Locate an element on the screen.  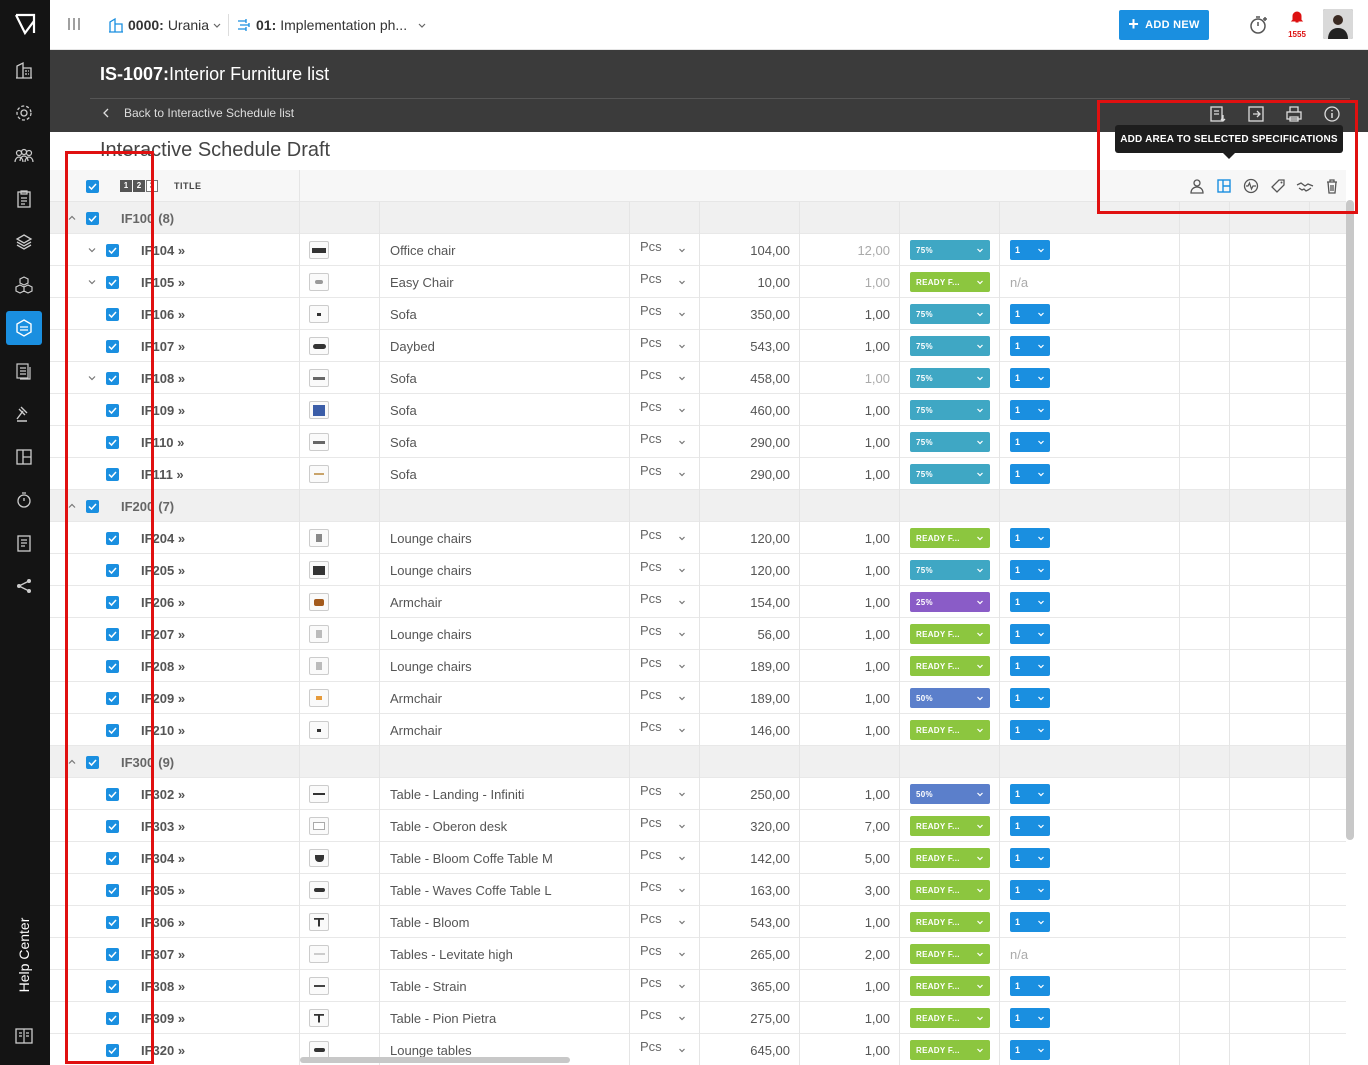
sidebar-floorplan-icon is located at coordinates (24, 457).